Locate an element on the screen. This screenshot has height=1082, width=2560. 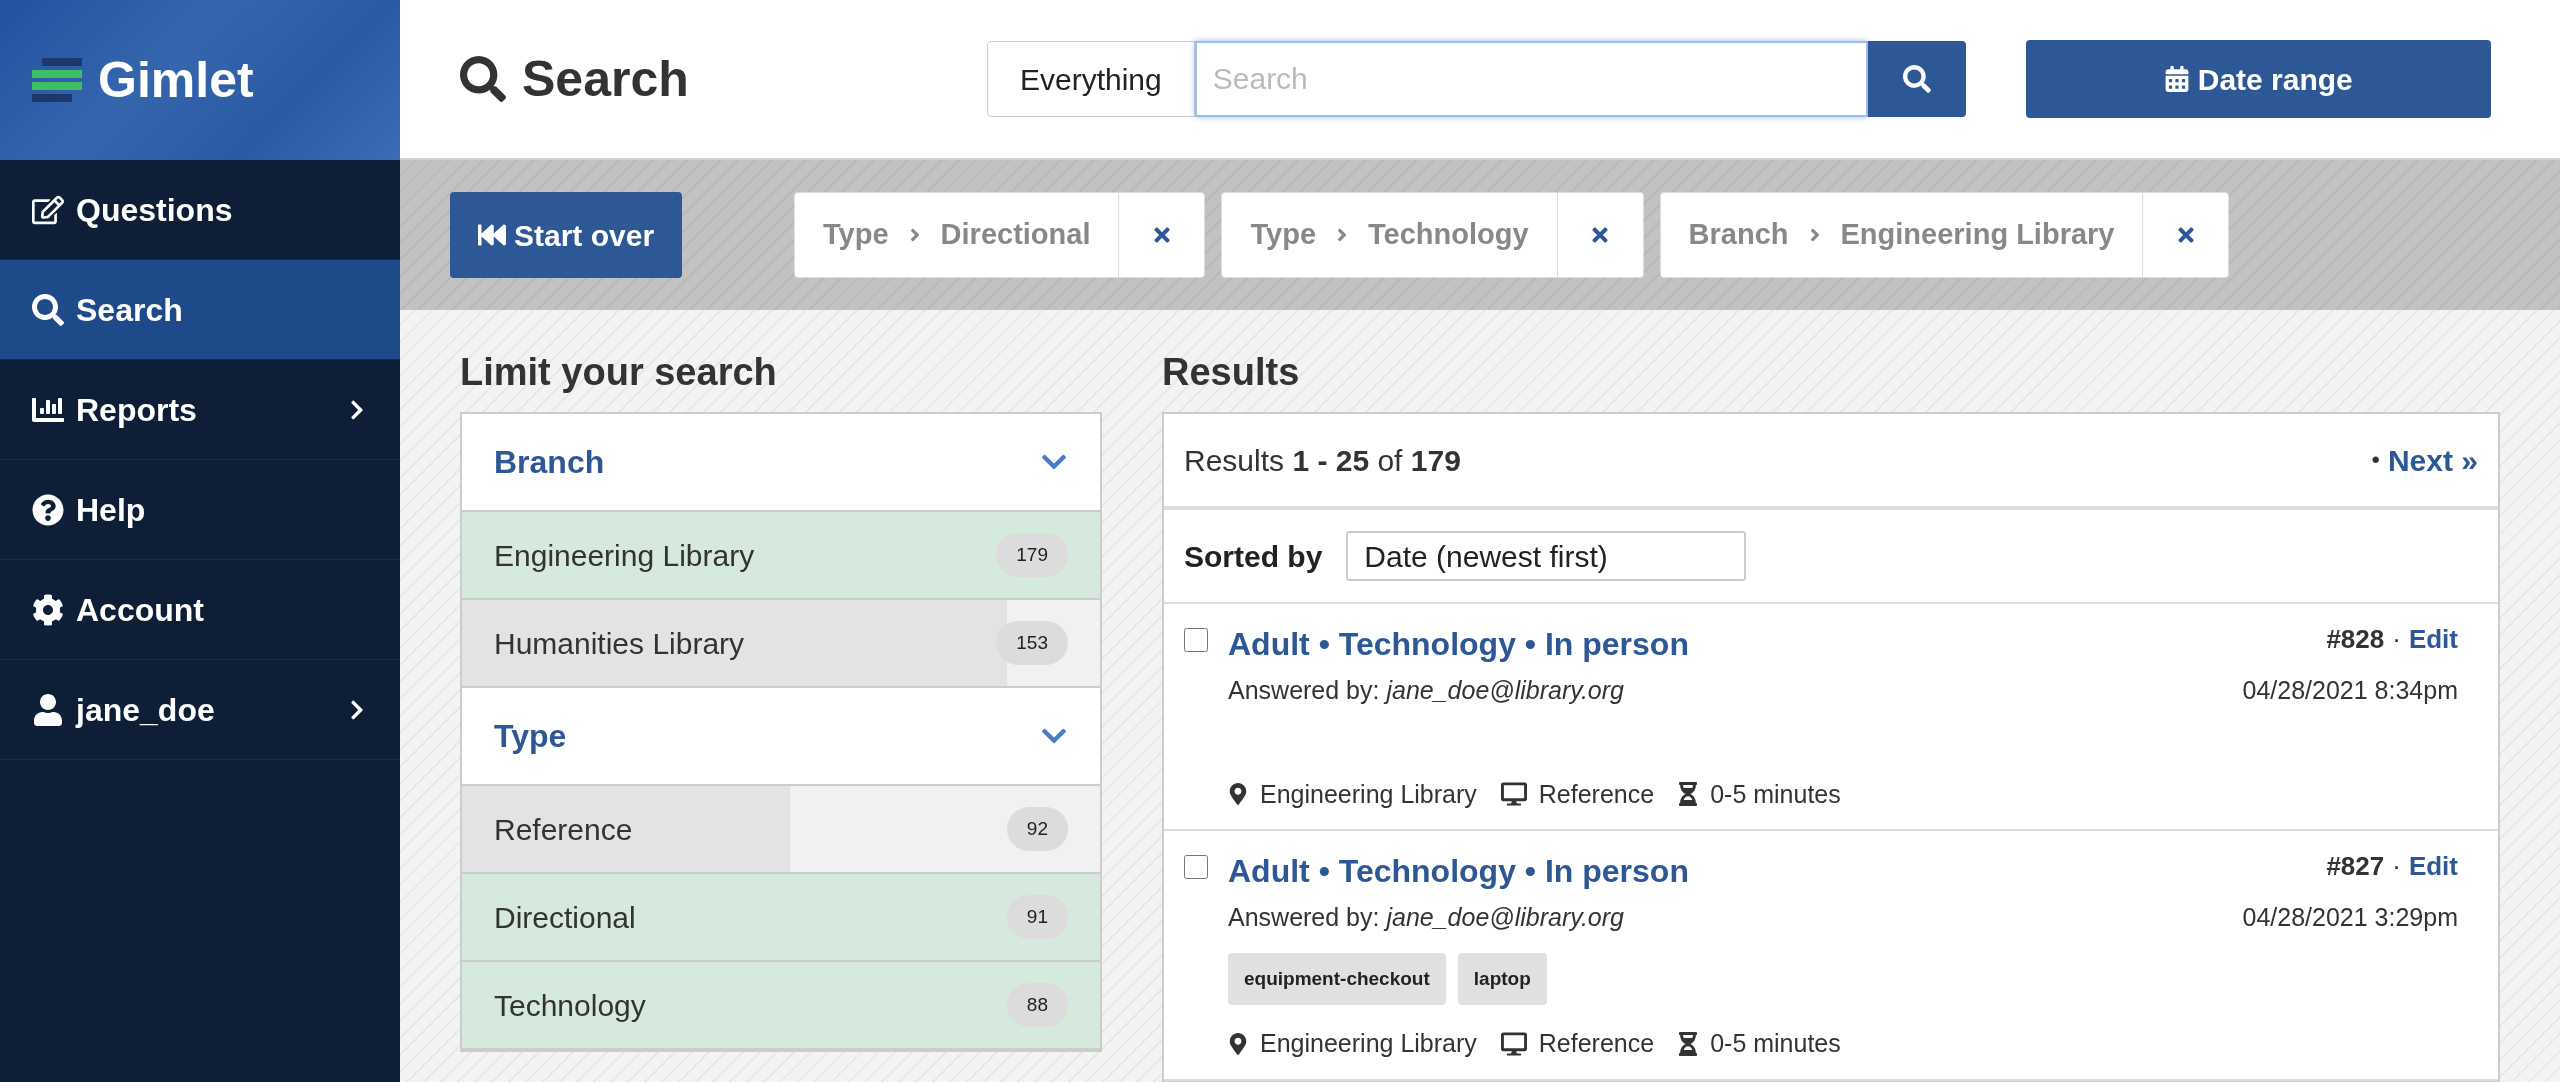
start-over-button: Start over is located at coordinates (566, 235).